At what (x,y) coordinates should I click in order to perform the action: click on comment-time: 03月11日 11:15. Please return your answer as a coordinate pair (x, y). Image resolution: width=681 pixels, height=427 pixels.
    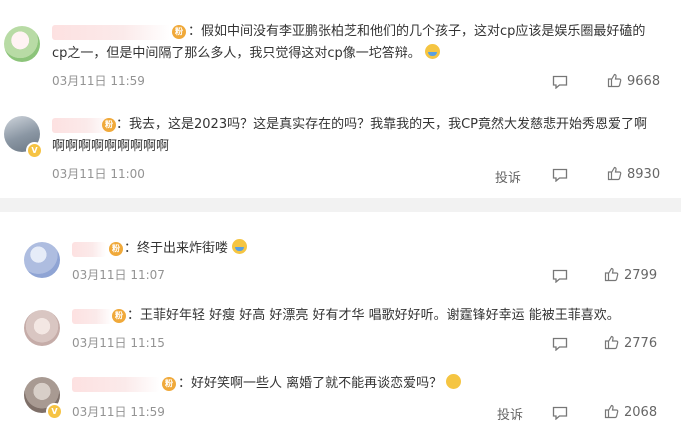
    Looking at the image, I should click on (118, 343).